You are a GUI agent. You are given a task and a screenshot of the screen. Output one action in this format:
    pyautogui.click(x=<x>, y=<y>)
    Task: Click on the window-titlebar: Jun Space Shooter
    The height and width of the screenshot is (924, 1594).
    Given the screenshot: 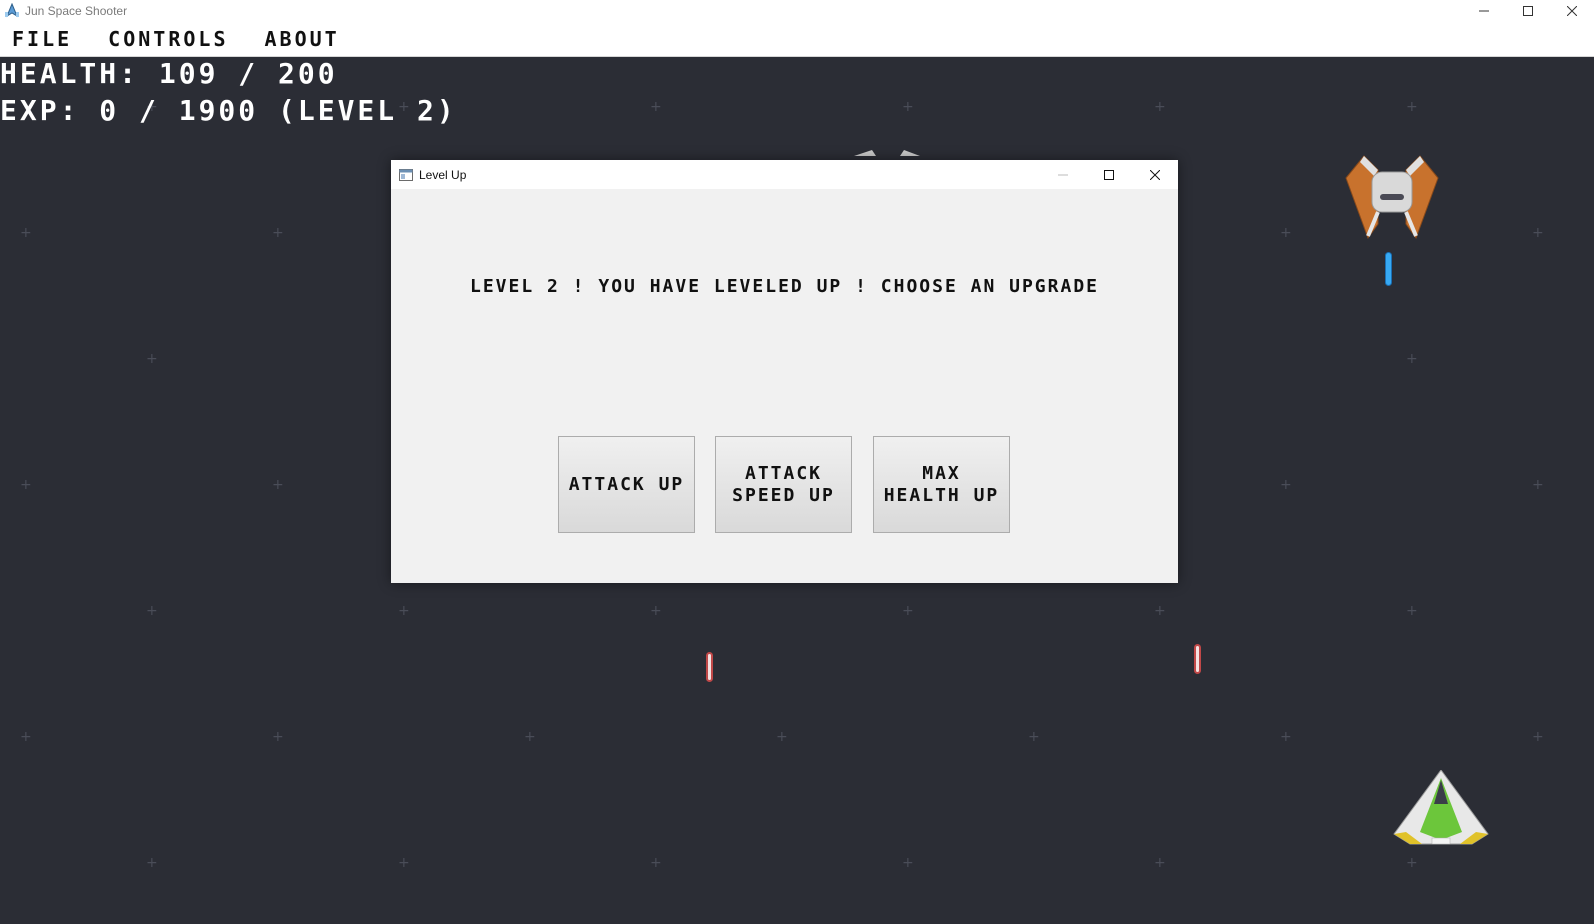 What is the action you would take?
    pyautogui.click(x=797, y=11)
    